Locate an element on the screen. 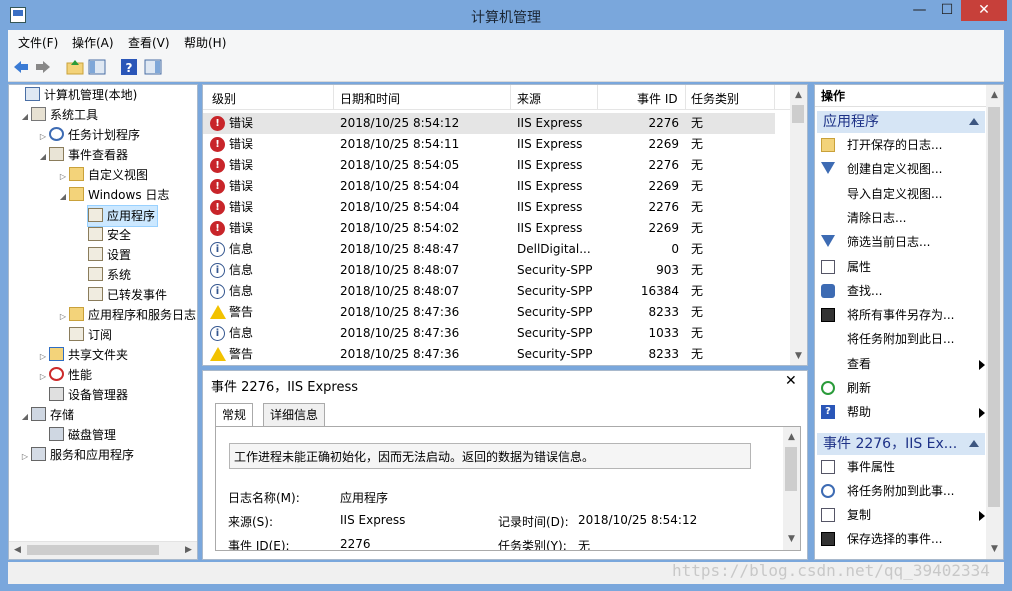 The width and height of the screenshot is (1012, 591). show-hide-tree-icon is located at coordinates (97, 67).